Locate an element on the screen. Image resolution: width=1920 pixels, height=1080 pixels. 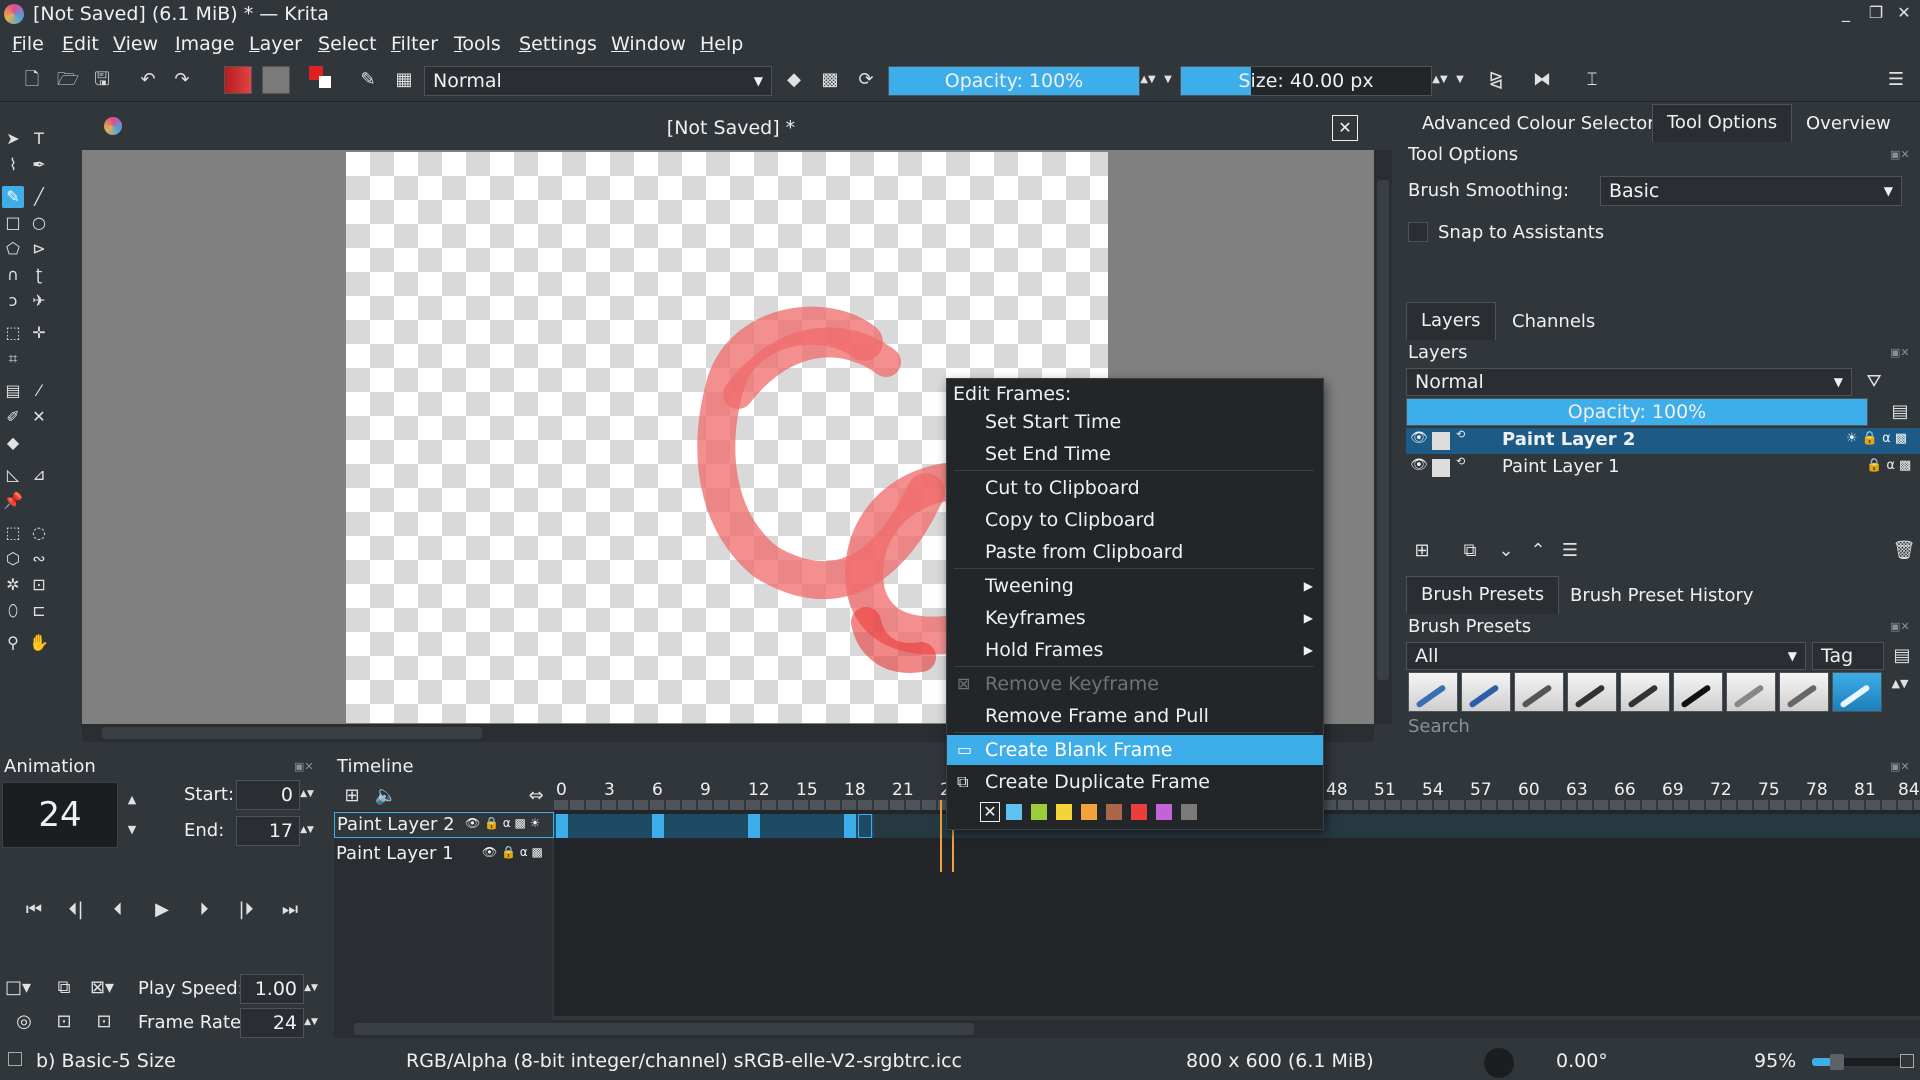
layer-row-paint-layer-2: 👁 ⟲ Paint Layer 2 ☀ 🔒 α ▩ is located at coordinates (1663, 441).